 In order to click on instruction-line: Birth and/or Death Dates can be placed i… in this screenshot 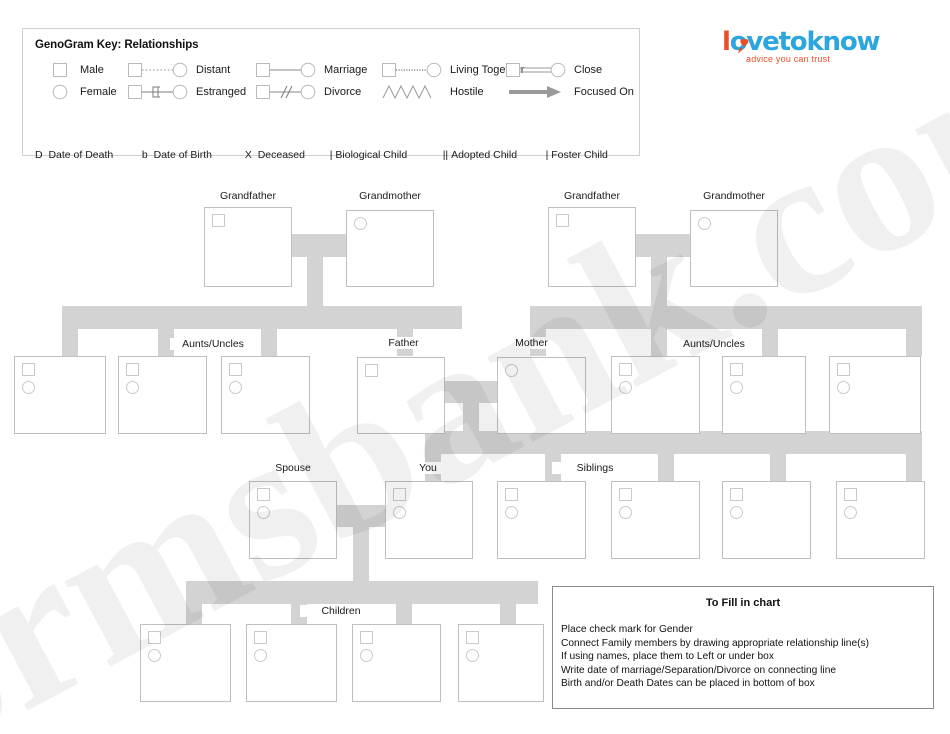, I will do `click(688, 684)`.